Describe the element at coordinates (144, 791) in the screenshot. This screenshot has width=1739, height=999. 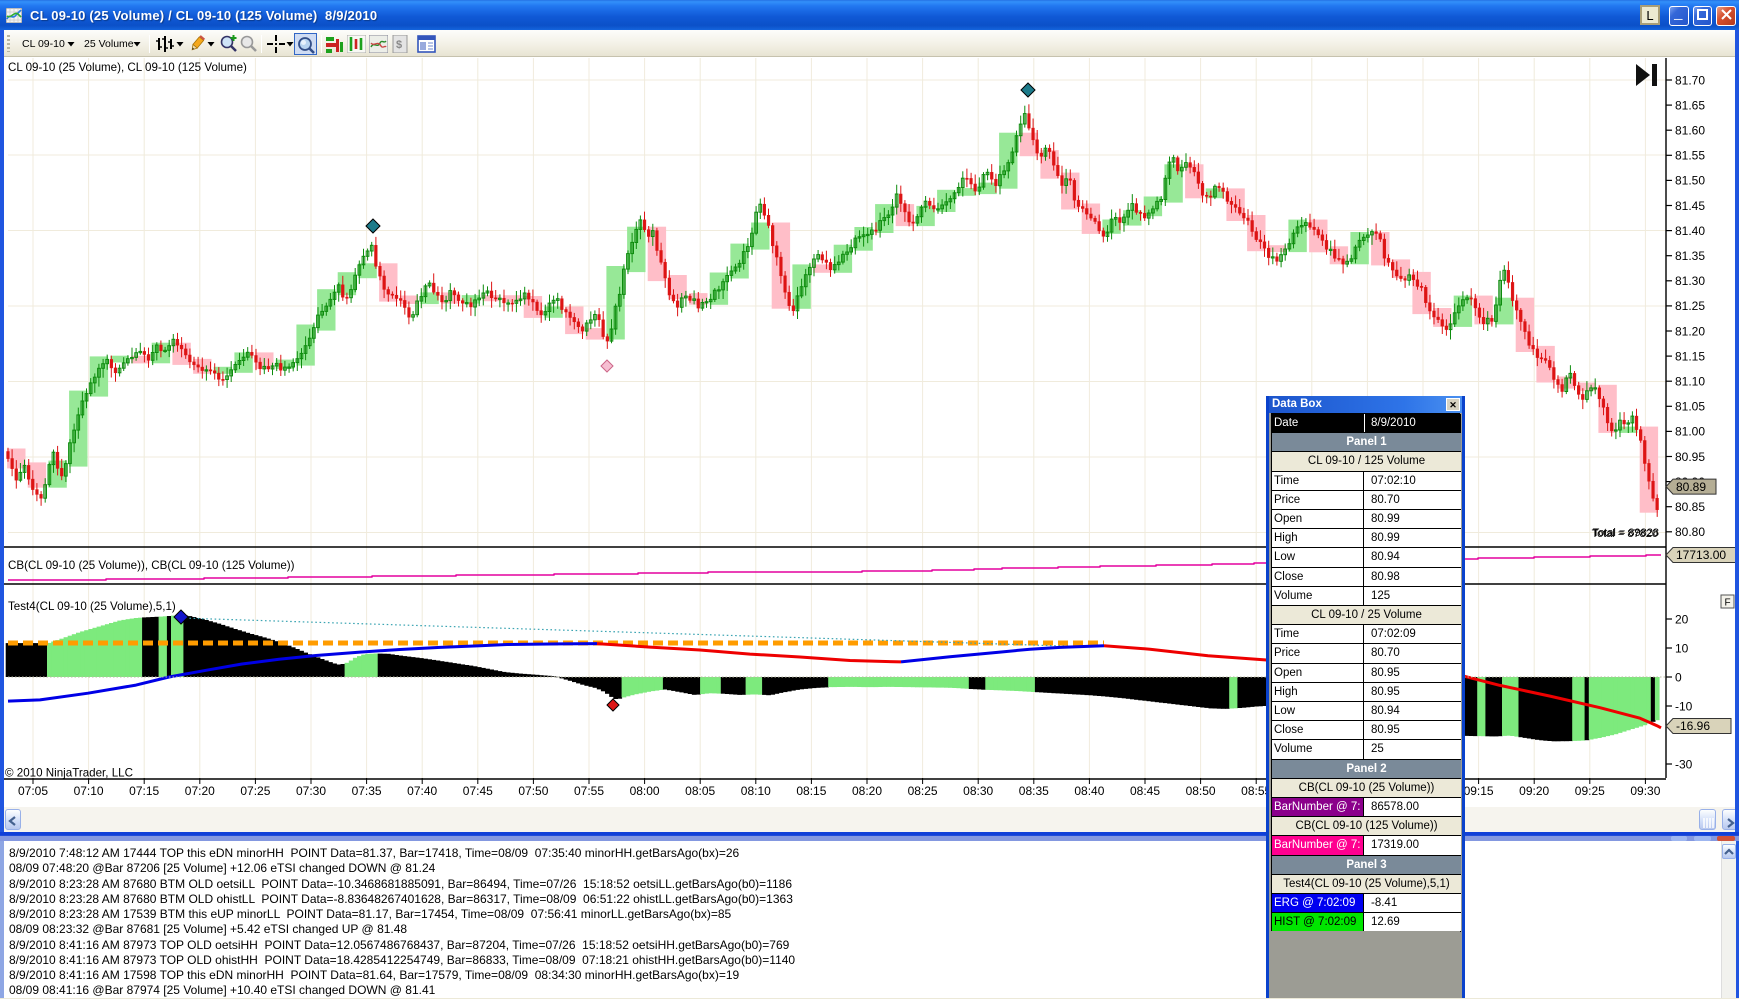
I see `svg-text: 07:15` at that location.